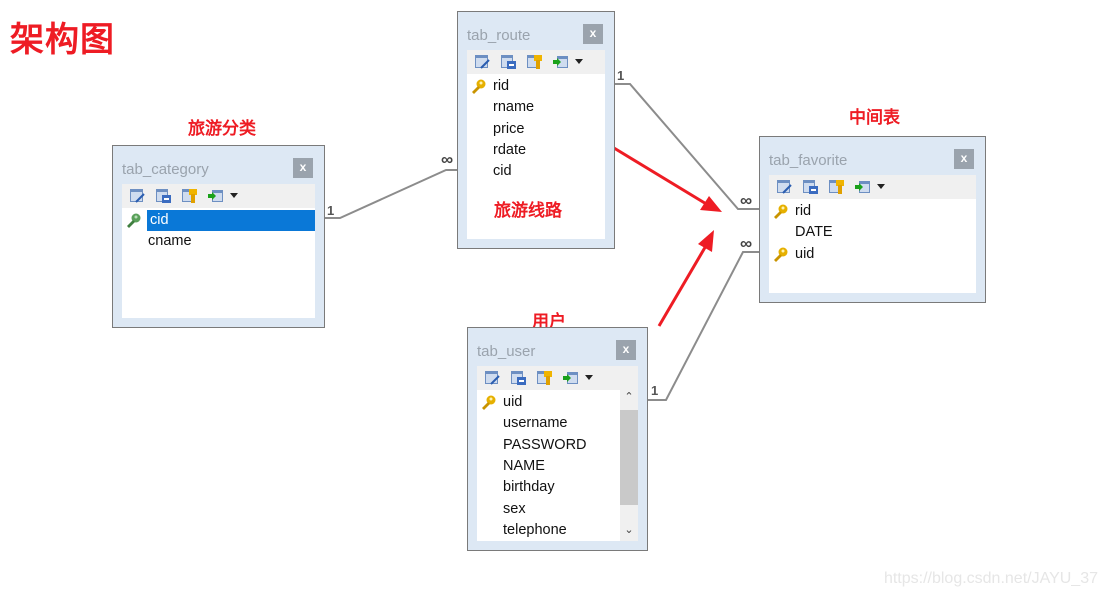  What do you see at coordinates (535, 529) in the screenshot?
I see `column-name: telephone` at bounding box center [535, 529].